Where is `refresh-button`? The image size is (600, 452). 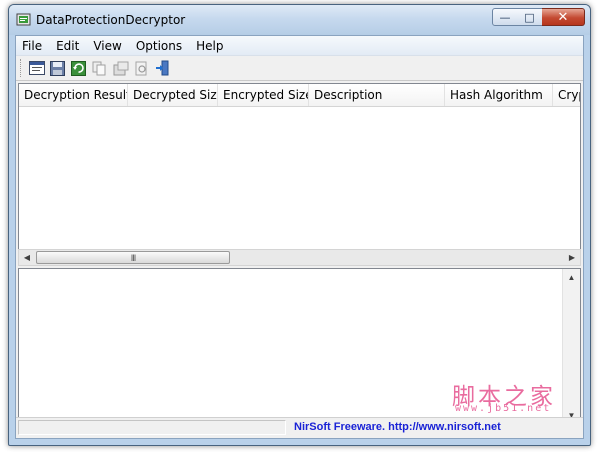
refresh-button is located at coordinates (78, 68).